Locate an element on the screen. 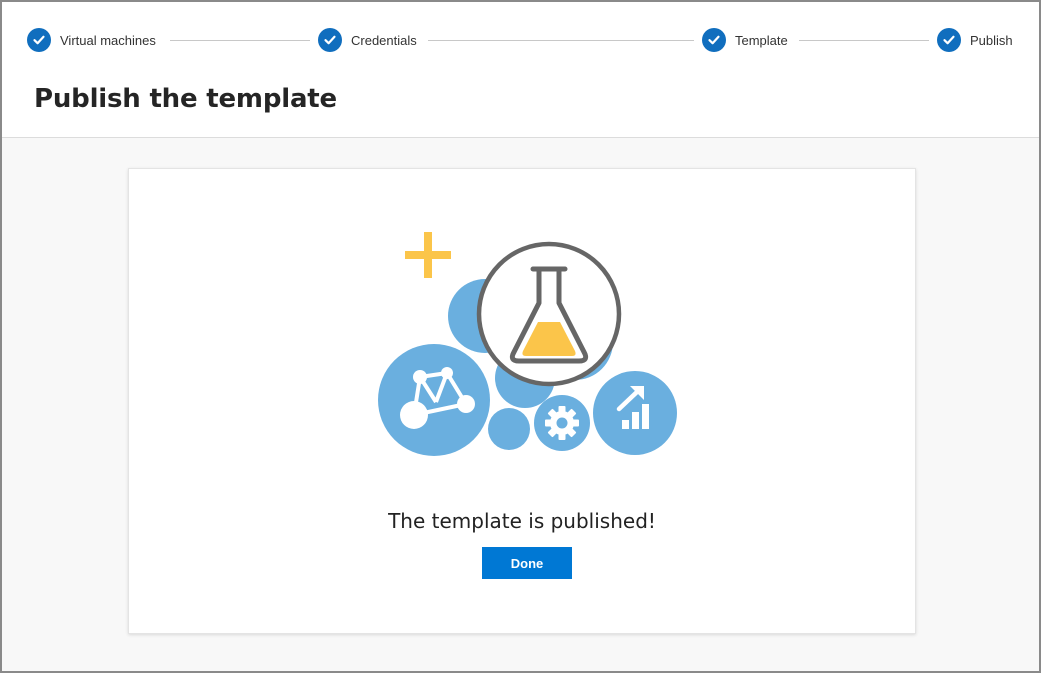 The height and width of the screenshot is (673, 1041). done-button: Done is located at coordinates (527, 563).